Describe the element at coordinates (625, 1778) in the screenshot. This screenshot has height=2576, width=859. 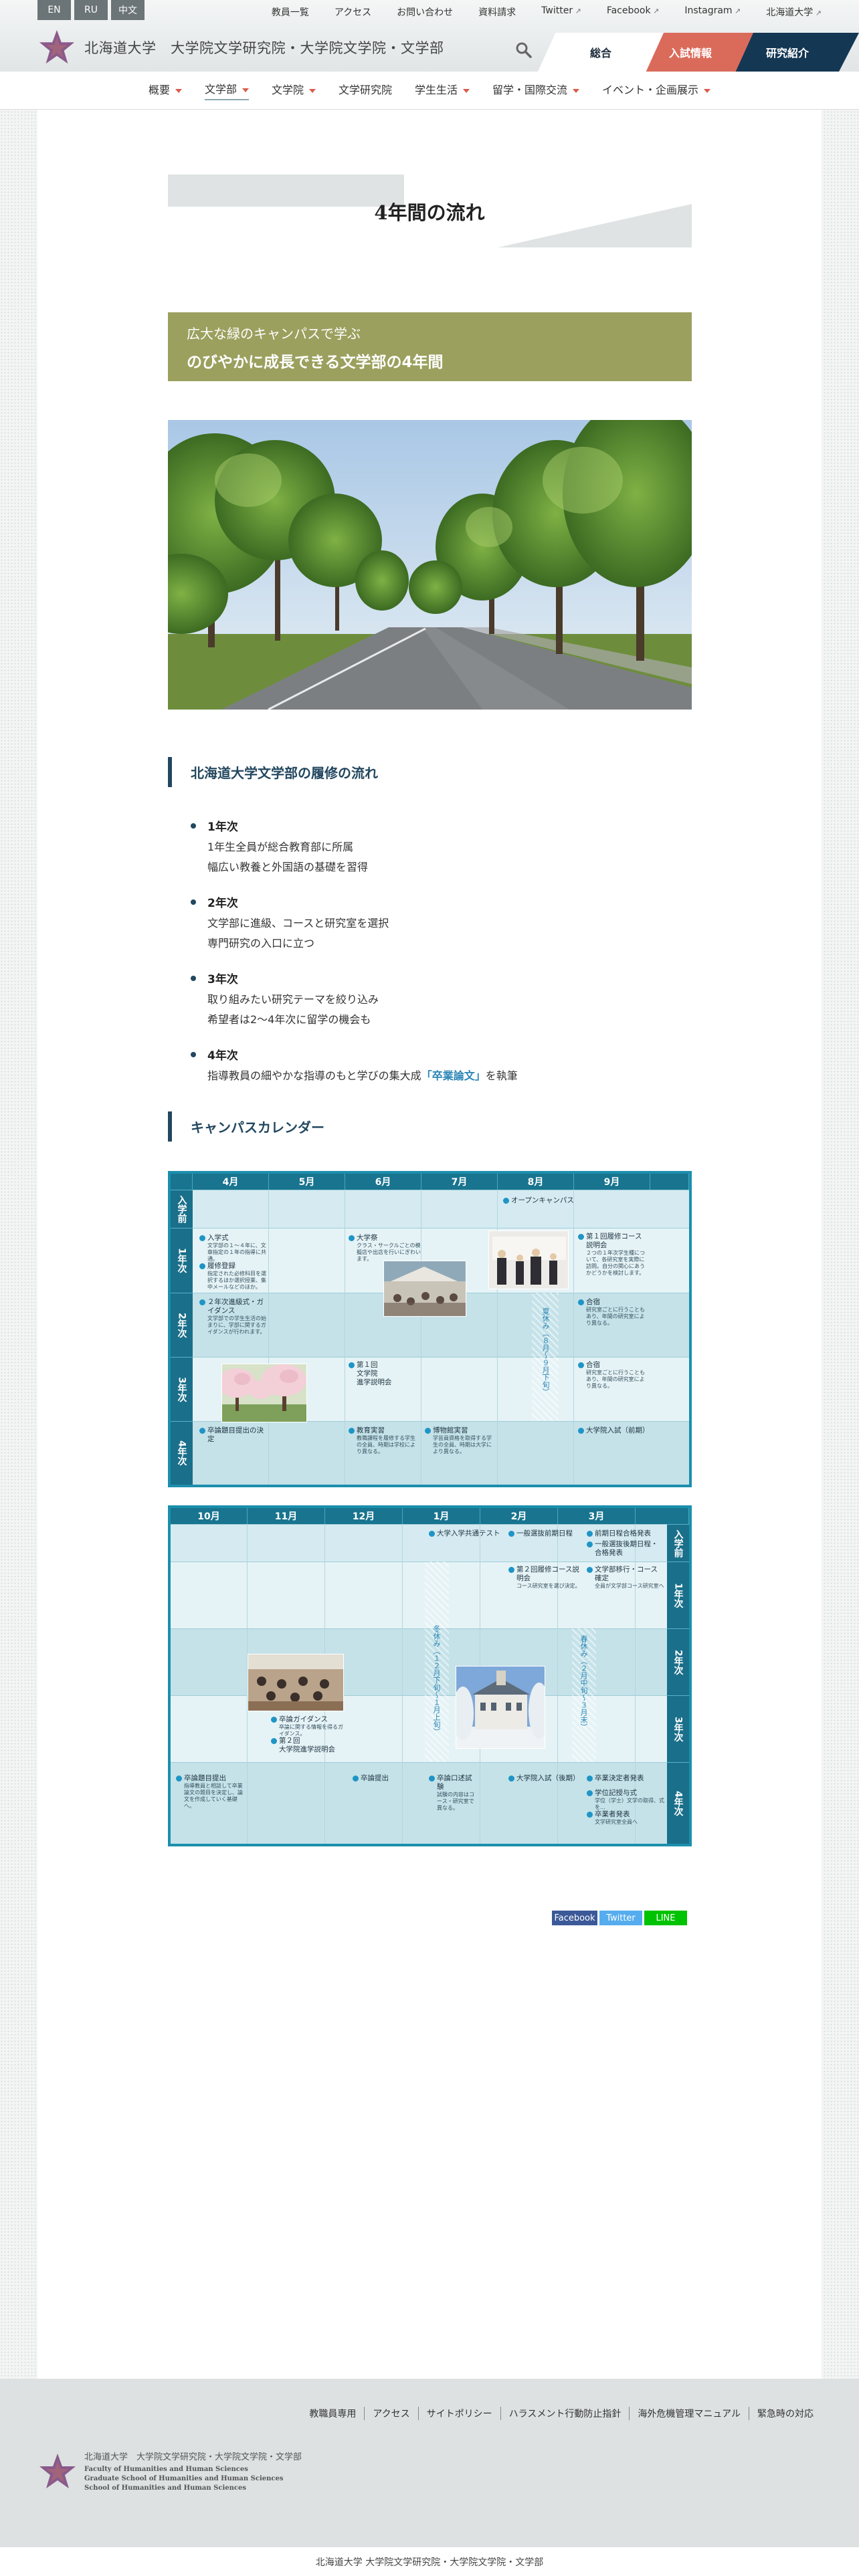
I see `event-graduation-announcement: 卒業決定者発表` at that location.